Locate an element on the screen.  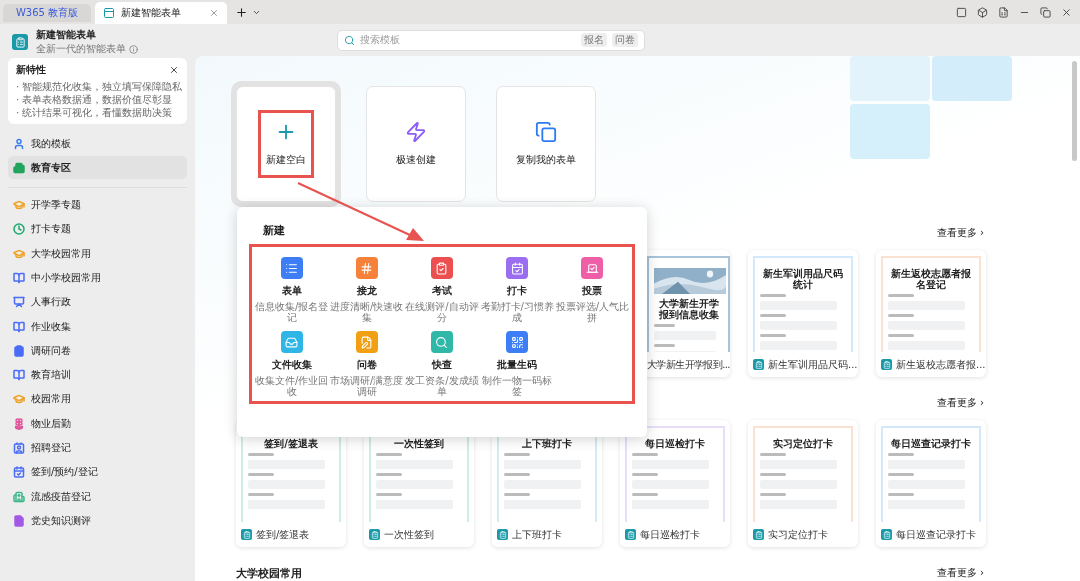
preview-title: 每日巡检打卡 is located at coordinates (675, 443).